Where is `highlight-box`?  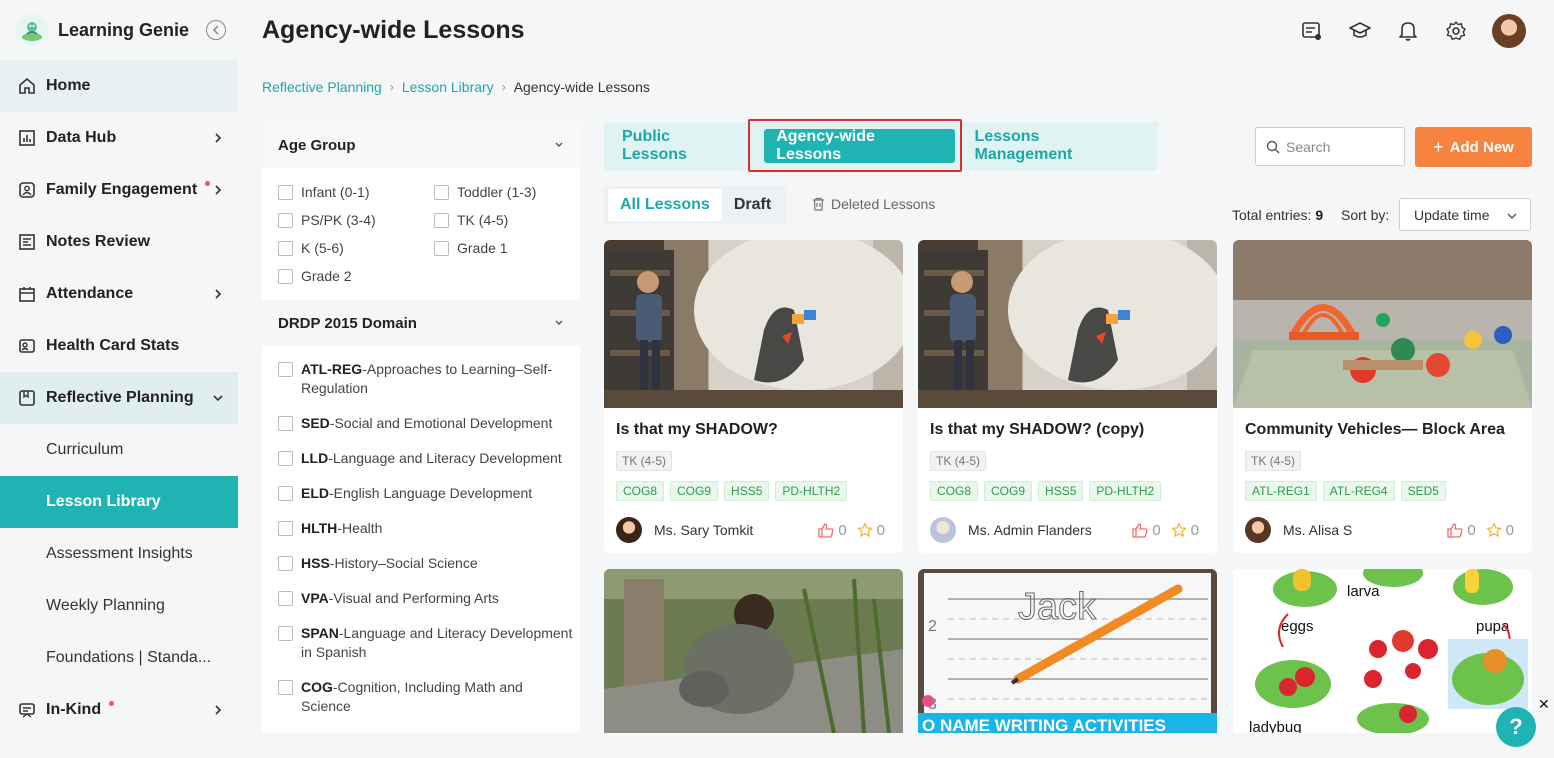
highlight-box is located at coordinates (855, 145).